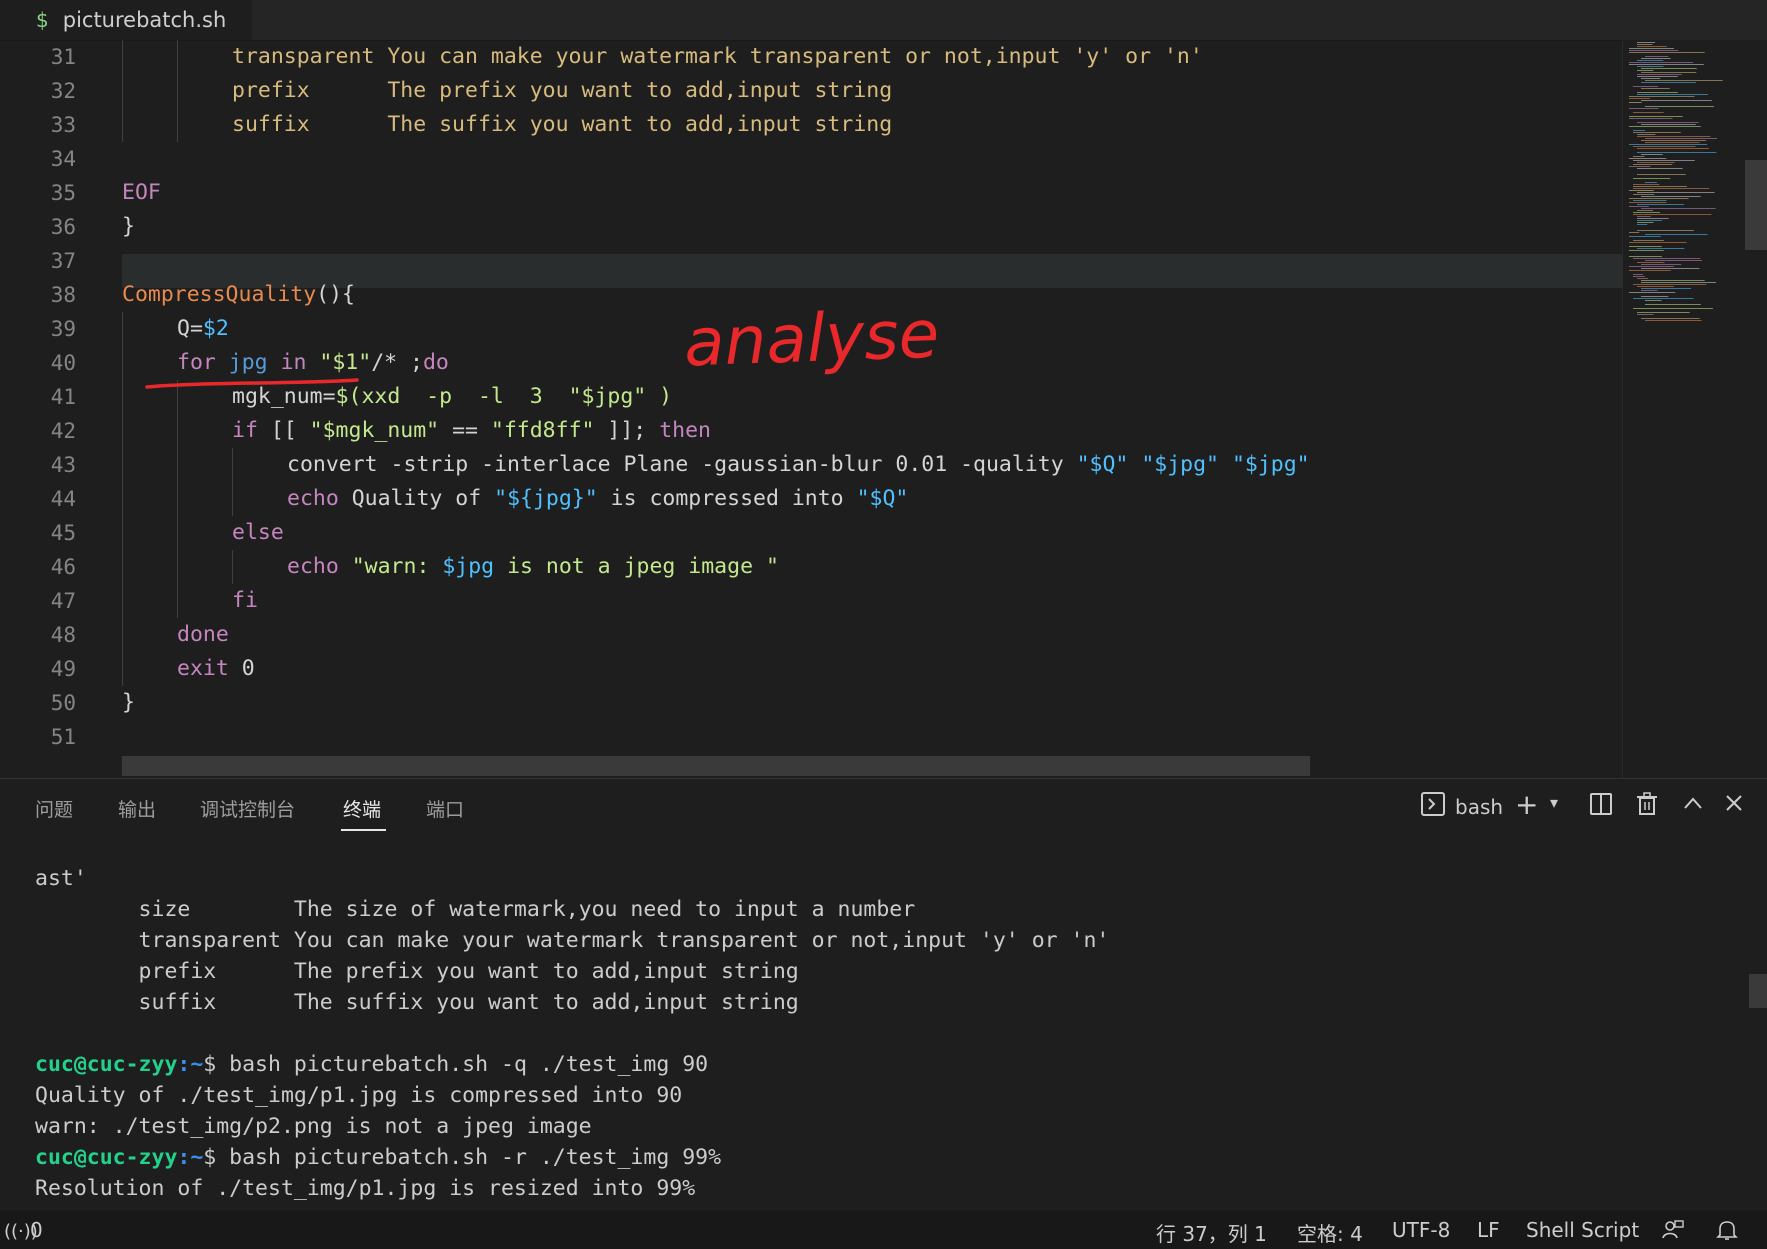  What do you see at coordinates (462, 1157) in the screenshot?
I see `prompt-command: $ bash picturebatch.sh -r ./test_img 99%` at bounding box center [462, 1157].